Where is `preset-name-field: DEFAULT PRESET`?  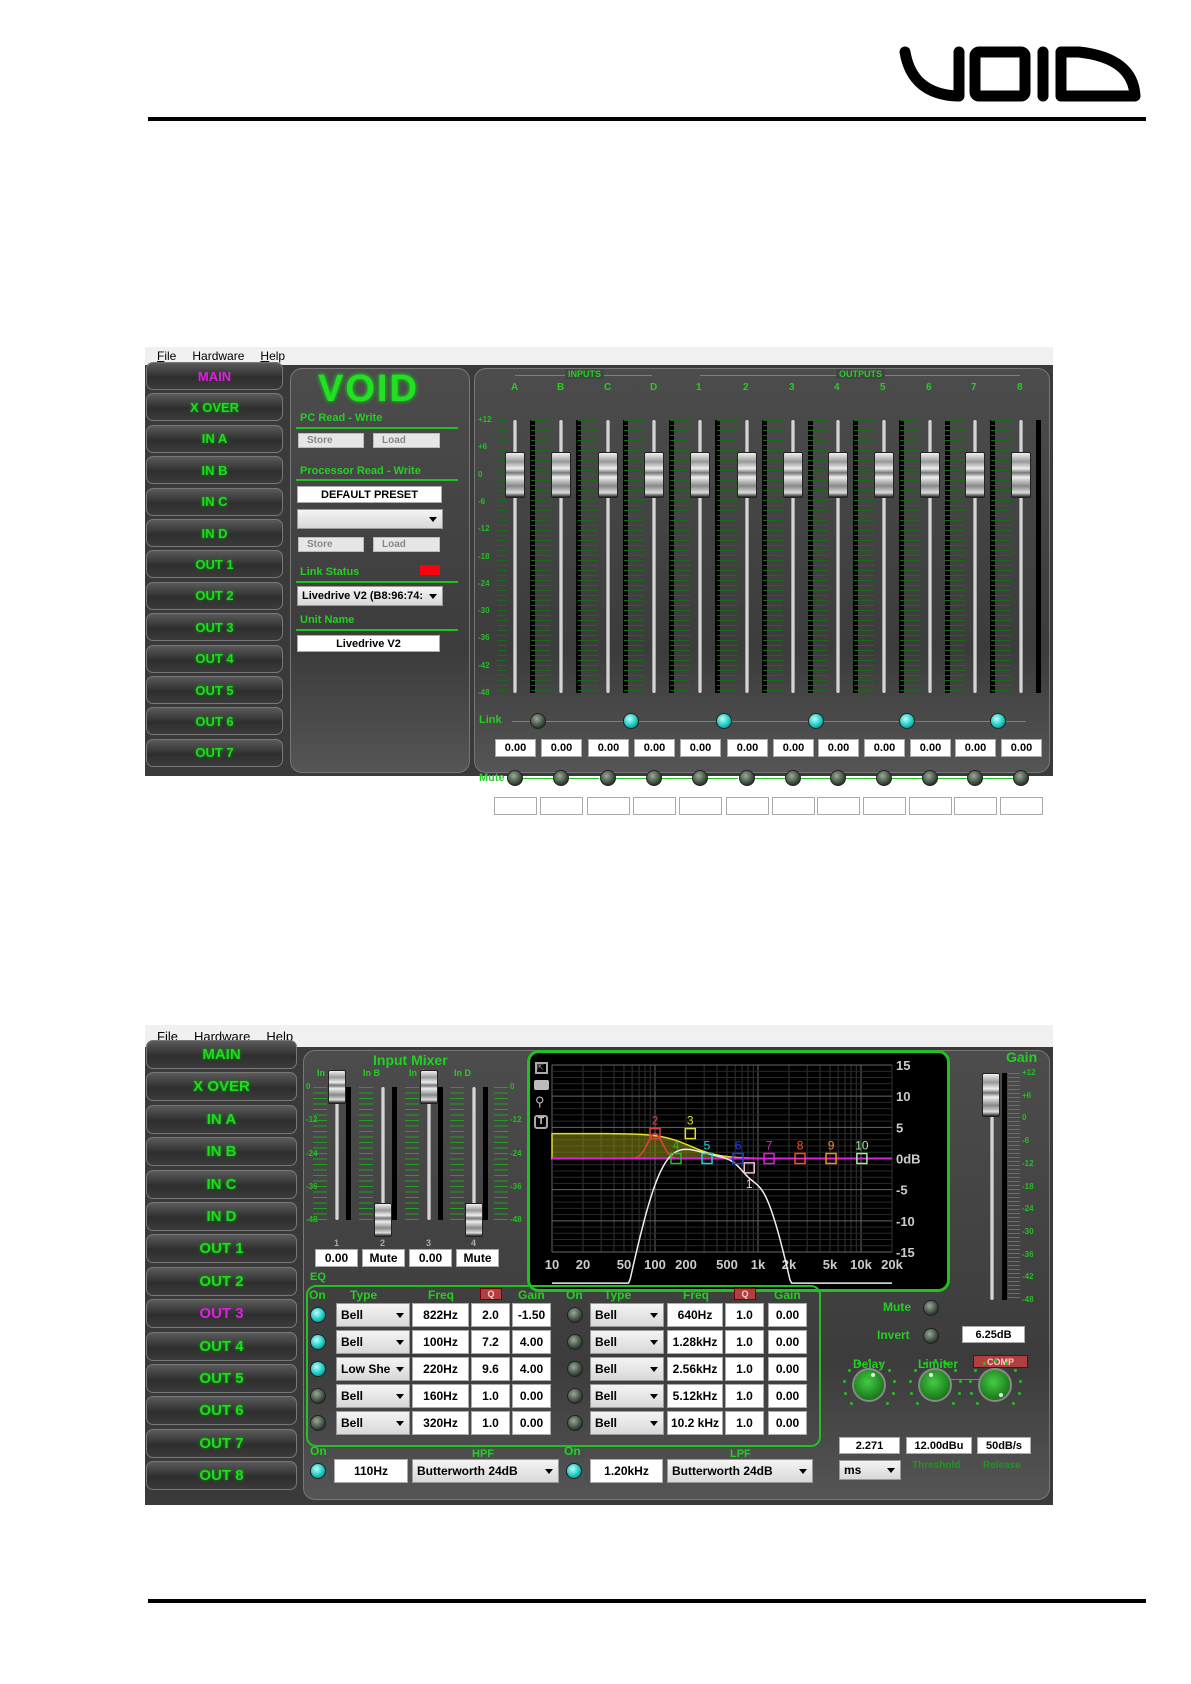
preset-name-field: DEFAULT PRESET is located at coordinates (369, 494).